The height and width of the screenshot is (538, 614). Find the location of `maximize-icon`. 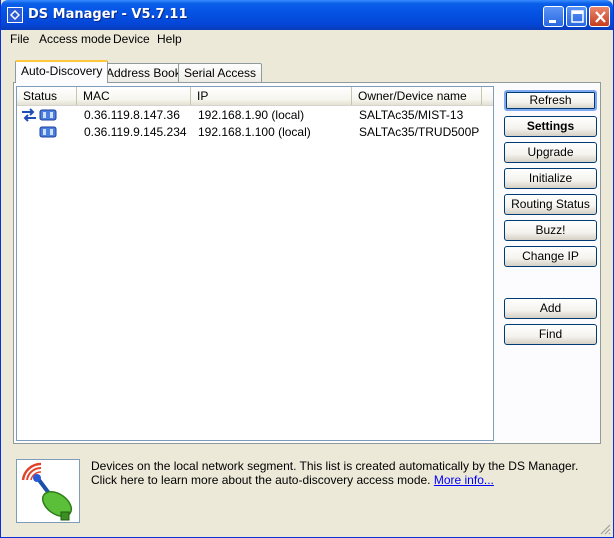

maximize-icon is located at coordinates (577, 16).